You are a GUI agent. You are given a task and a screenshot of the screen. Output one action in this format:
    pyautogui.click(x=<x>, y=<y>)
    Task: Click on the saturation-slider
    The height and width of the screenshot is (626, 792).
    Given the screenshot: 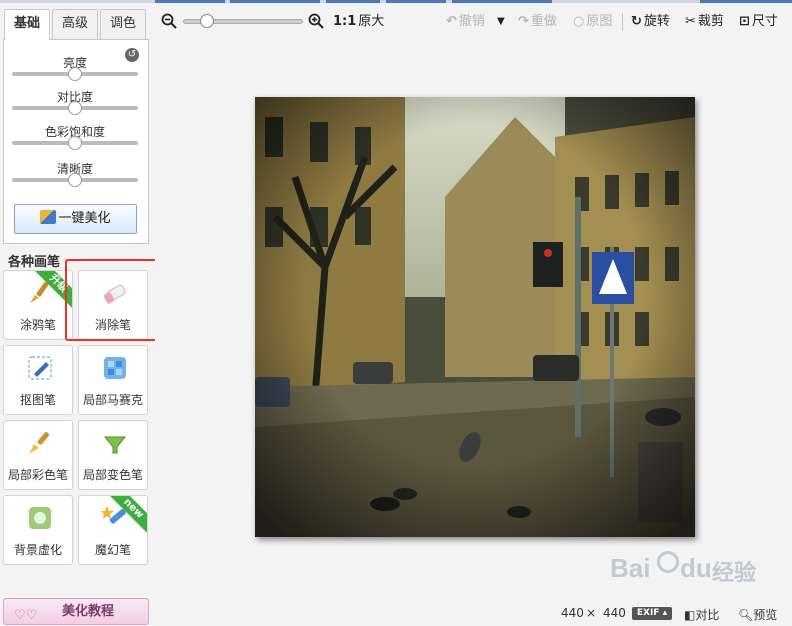 What is the action you would take?
    pyautogui.click(x=75, y=143)
    